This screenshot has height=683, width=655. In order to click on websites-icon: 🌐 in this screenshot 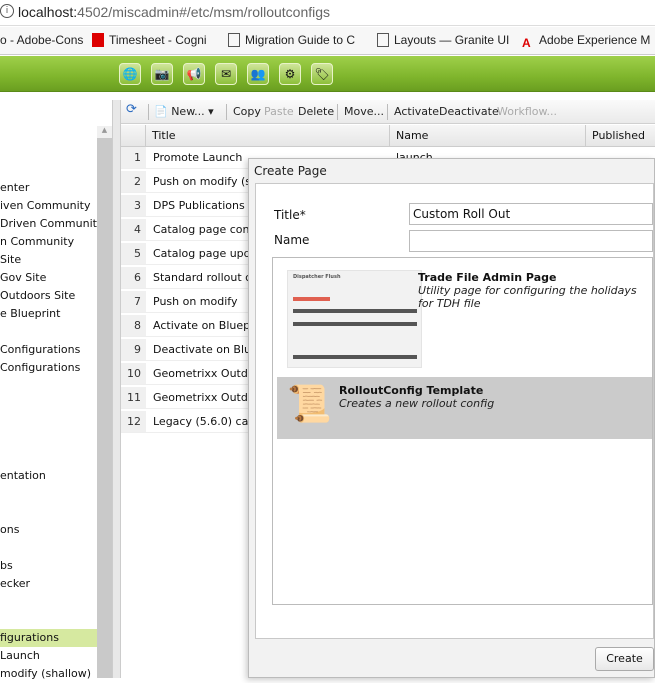, I will do `click(130, 74)`.